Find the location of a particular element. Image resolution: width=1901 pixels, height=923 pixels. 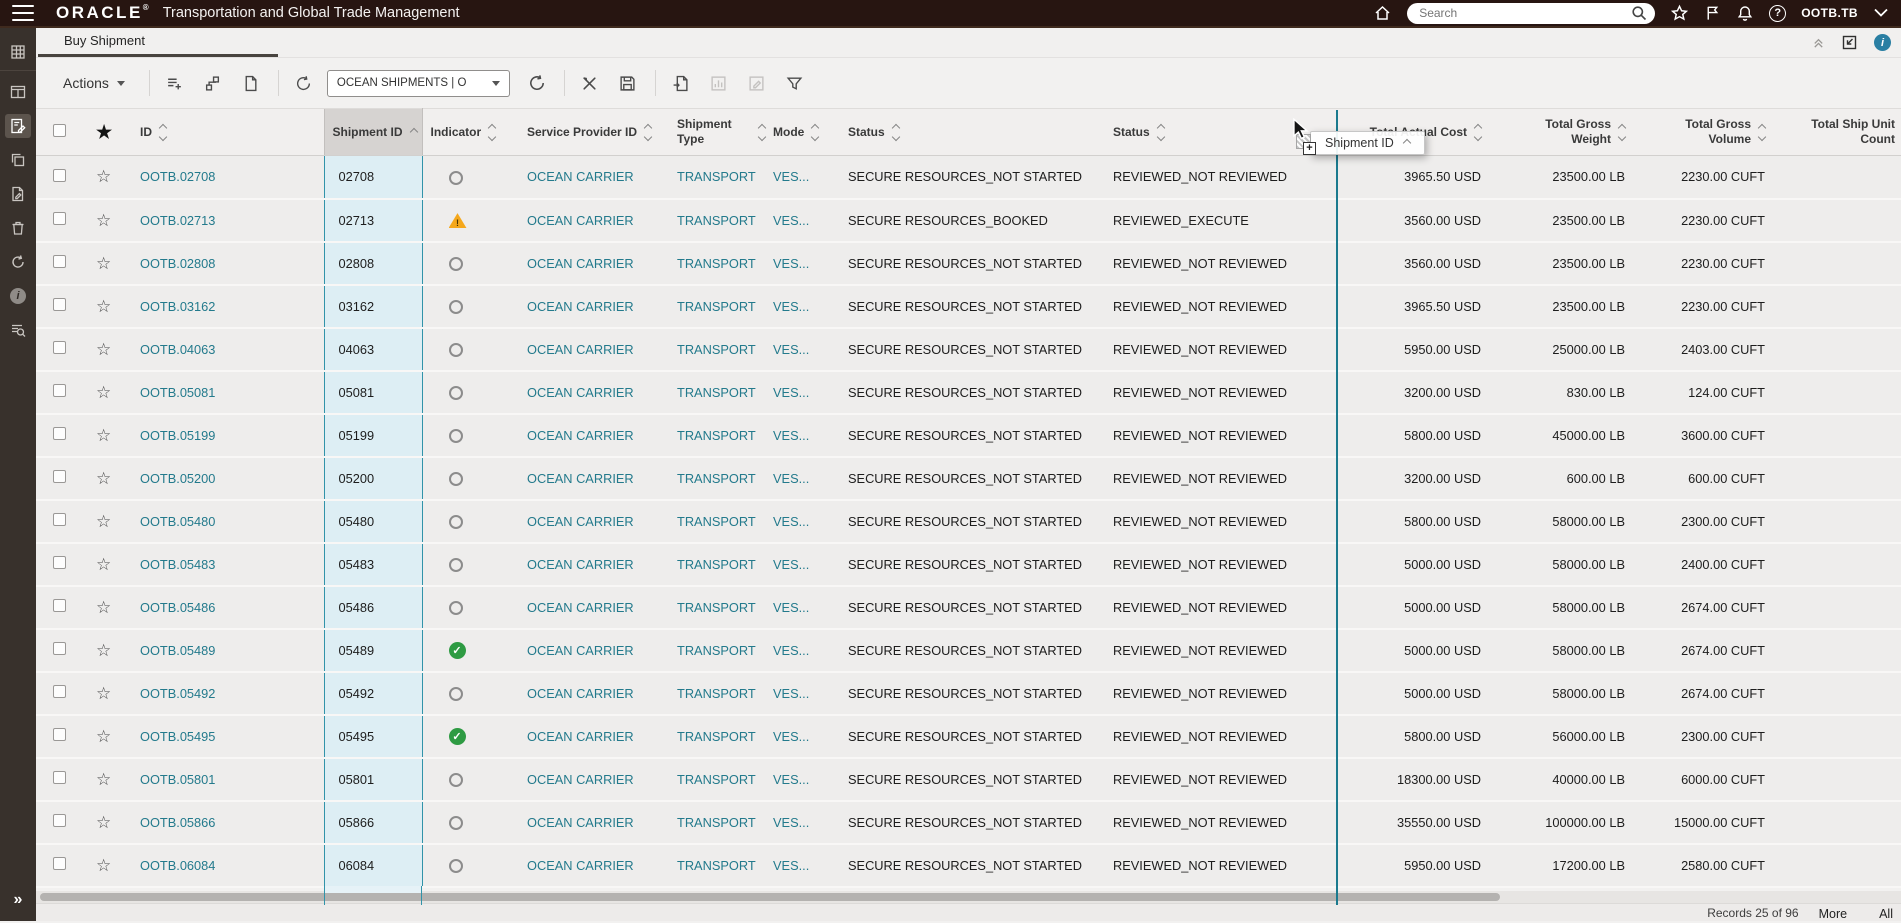

shipment-id-link: OOTB.05486 is located at coordinates (177, 607).